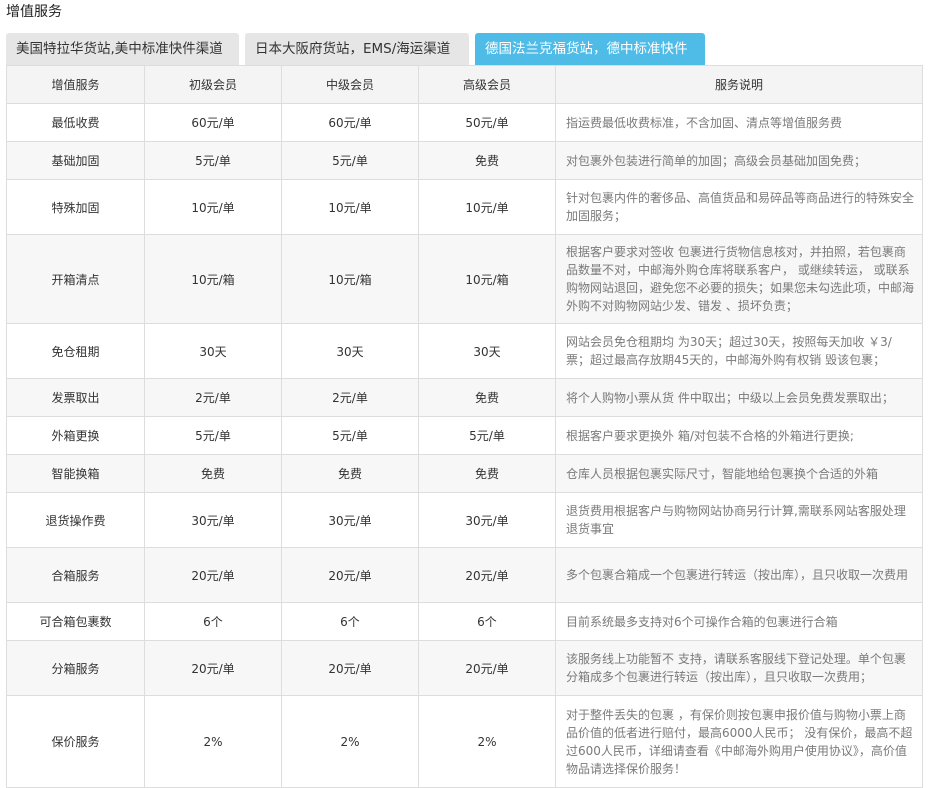 The width and height of the screenshot is (934, 788). Describe the element at coordinates (487, 84) in the screenshot. I see `header-senior-member: 高级会员` at that location.